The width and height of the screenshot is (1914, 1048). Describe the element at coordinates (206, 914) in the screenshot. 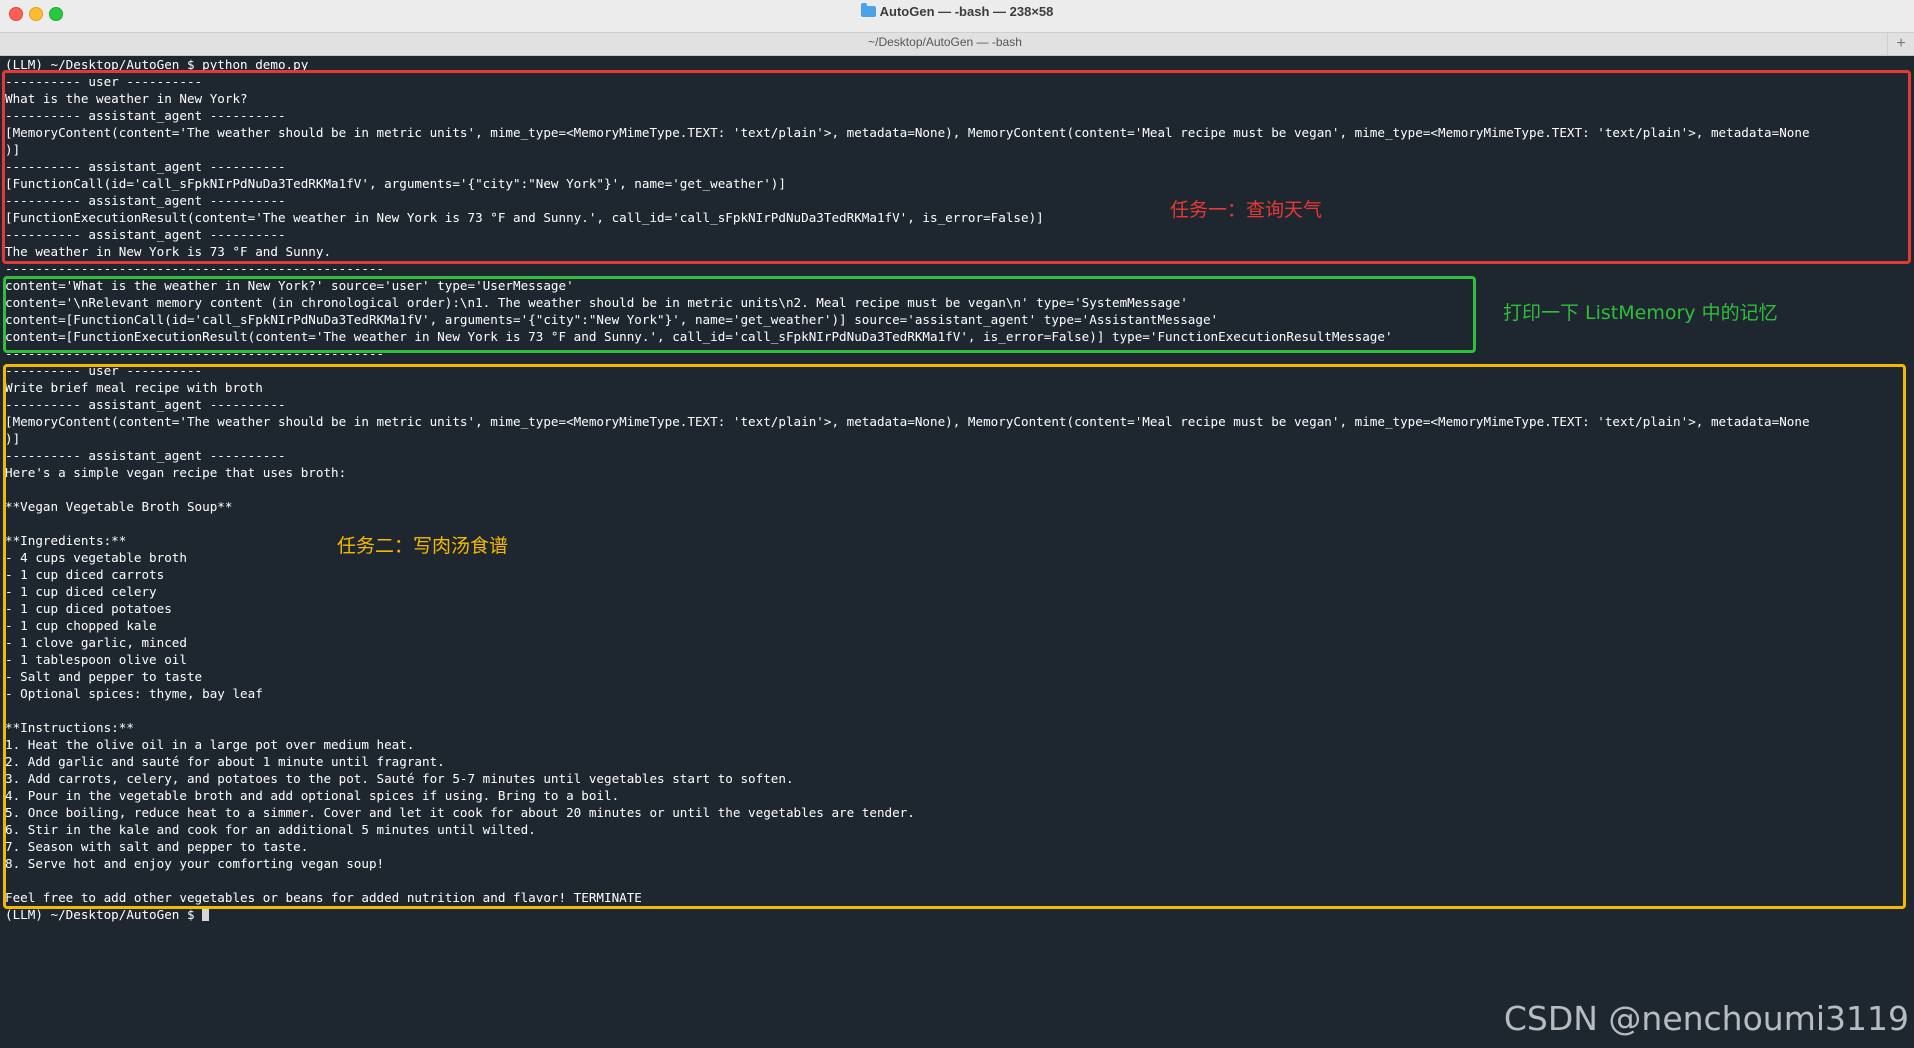

I see `text-cursor` at that location.